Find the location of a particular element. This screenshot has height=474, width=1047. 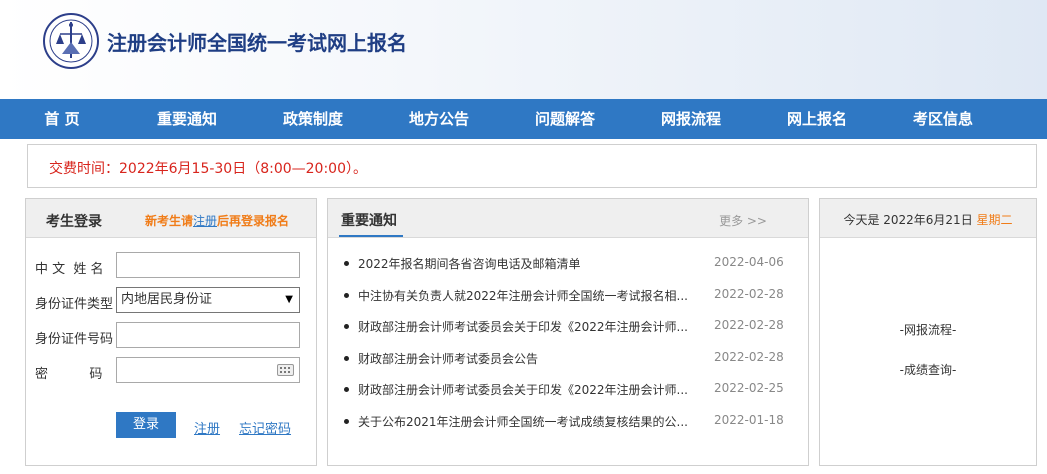

today-date: 今天是 2022年6月21日 星期二 is located at coordinates (928, 219).